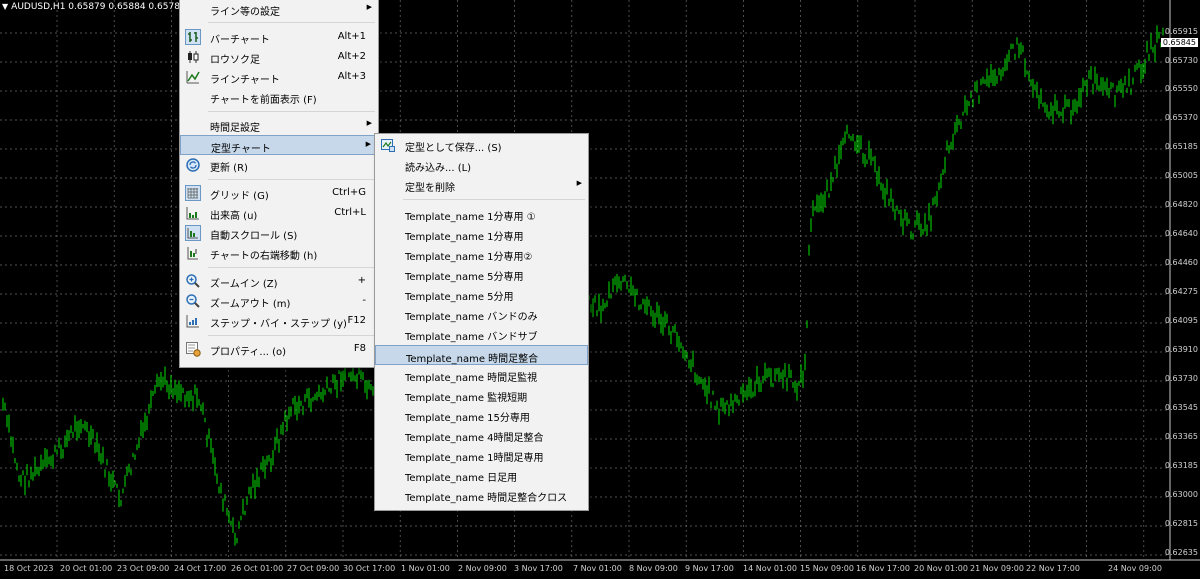  What do you see at coordinates (234, 216) in the screenshot?
I see `menu-item-label: 出来高 (u)` at bounding box center [234, 216].